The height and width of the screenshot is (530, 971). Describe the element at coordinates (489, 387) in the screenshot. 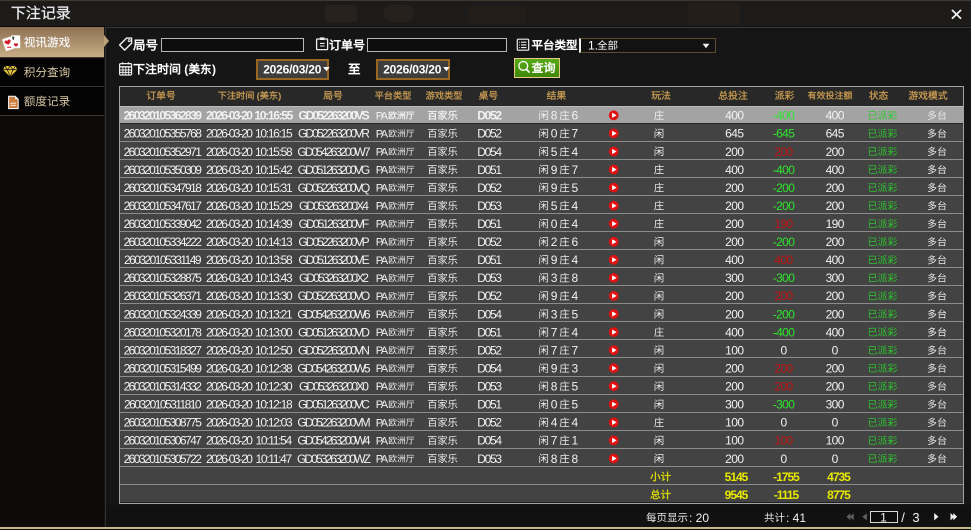

I see `svg-text: D053` at that location.